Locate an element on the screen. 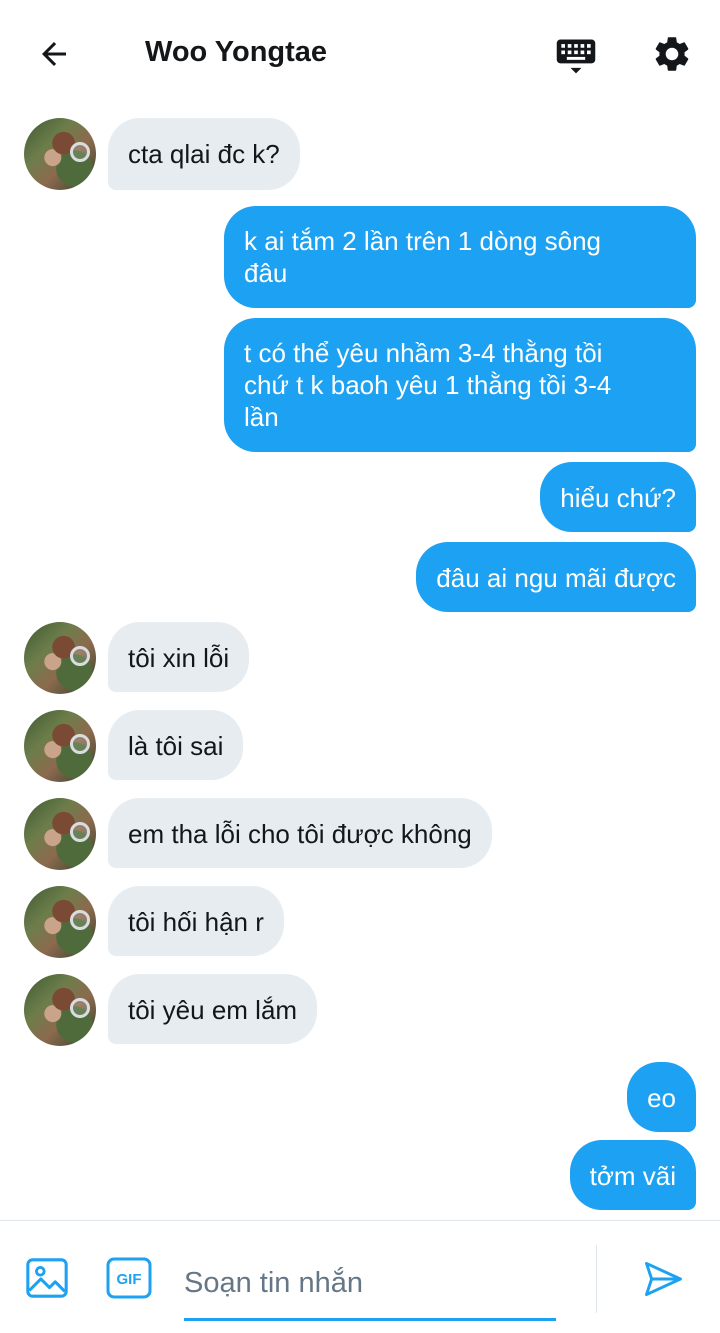 This screenshot has height=1333, width=720. message-bubble-outgoing: đâu ai ngu mãi được is located at coordinates (556, 577).